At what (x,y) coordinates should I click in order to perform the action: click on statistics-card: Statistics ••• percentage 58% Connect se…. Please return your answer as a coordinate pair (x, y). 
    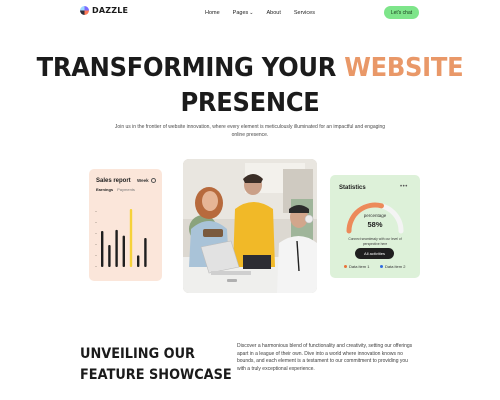
    Looking at the image, I should click on (375, 226).